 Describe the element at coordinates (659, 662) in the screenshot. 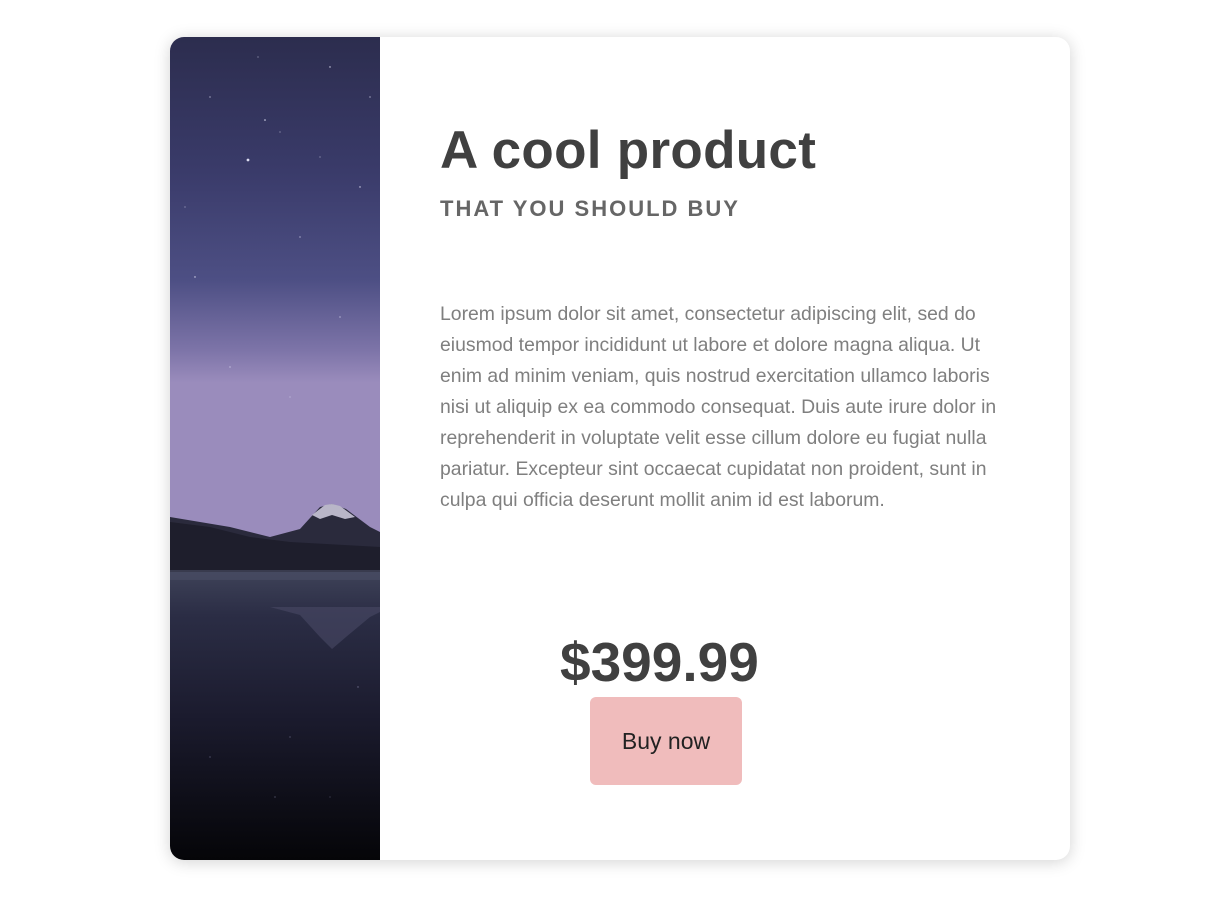

I see `product-price: $399.99` at that location.